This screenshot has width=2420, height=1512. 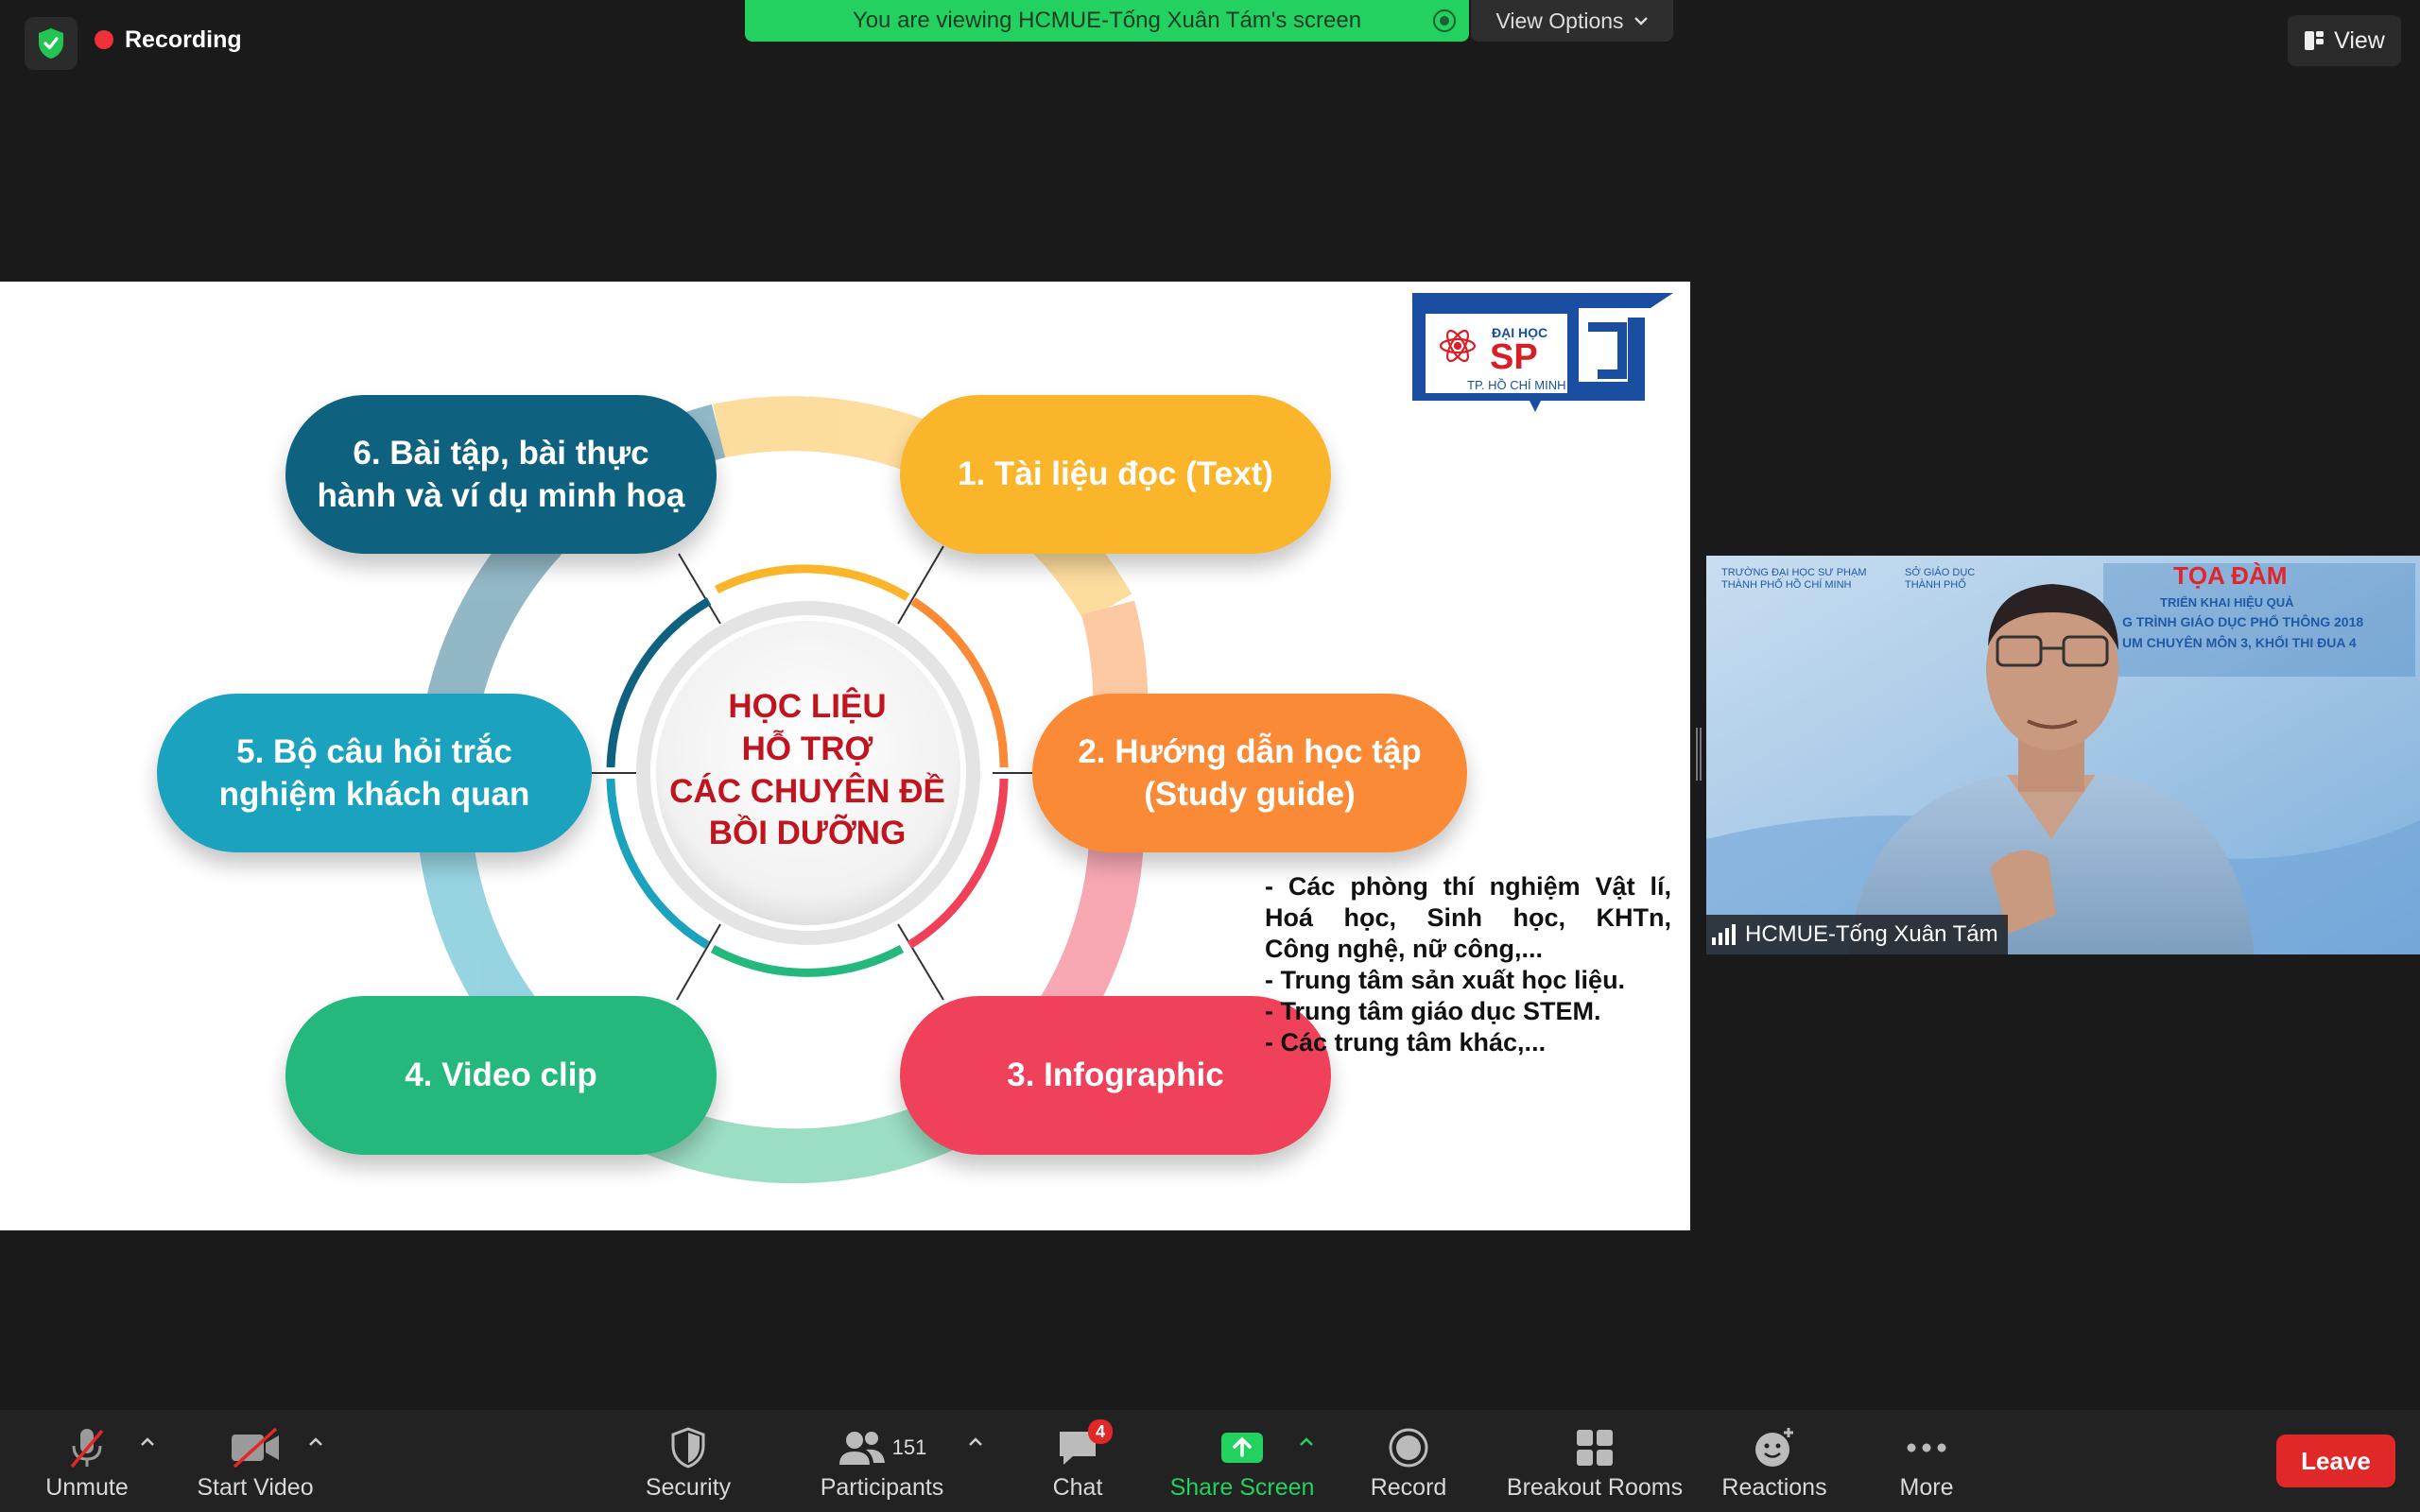 What do you see at coordinates (1699, 754) in the screenshot?
I see `panel-resize-handle` at bounding box center [1699, 754].